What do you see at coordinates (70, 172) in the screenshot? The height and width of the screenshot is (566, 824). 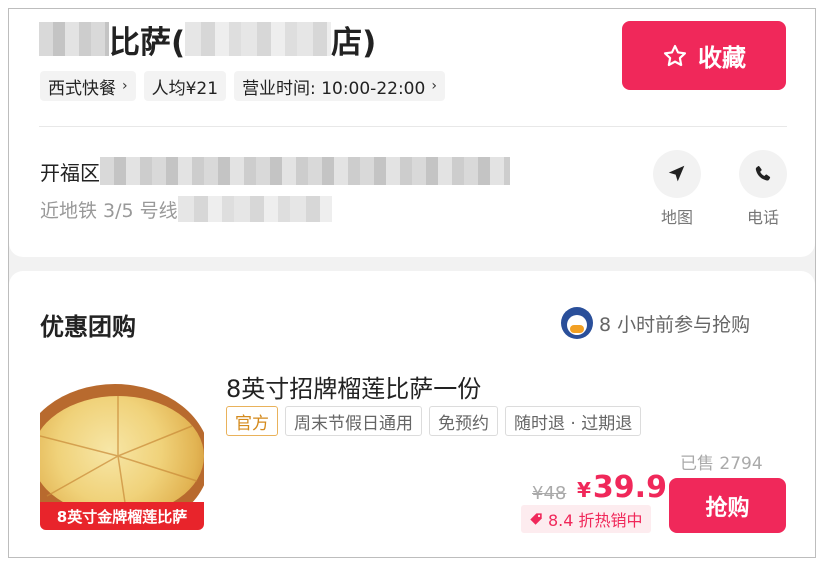 I see `address-district: 开福区` at bounding box center [70, 172].